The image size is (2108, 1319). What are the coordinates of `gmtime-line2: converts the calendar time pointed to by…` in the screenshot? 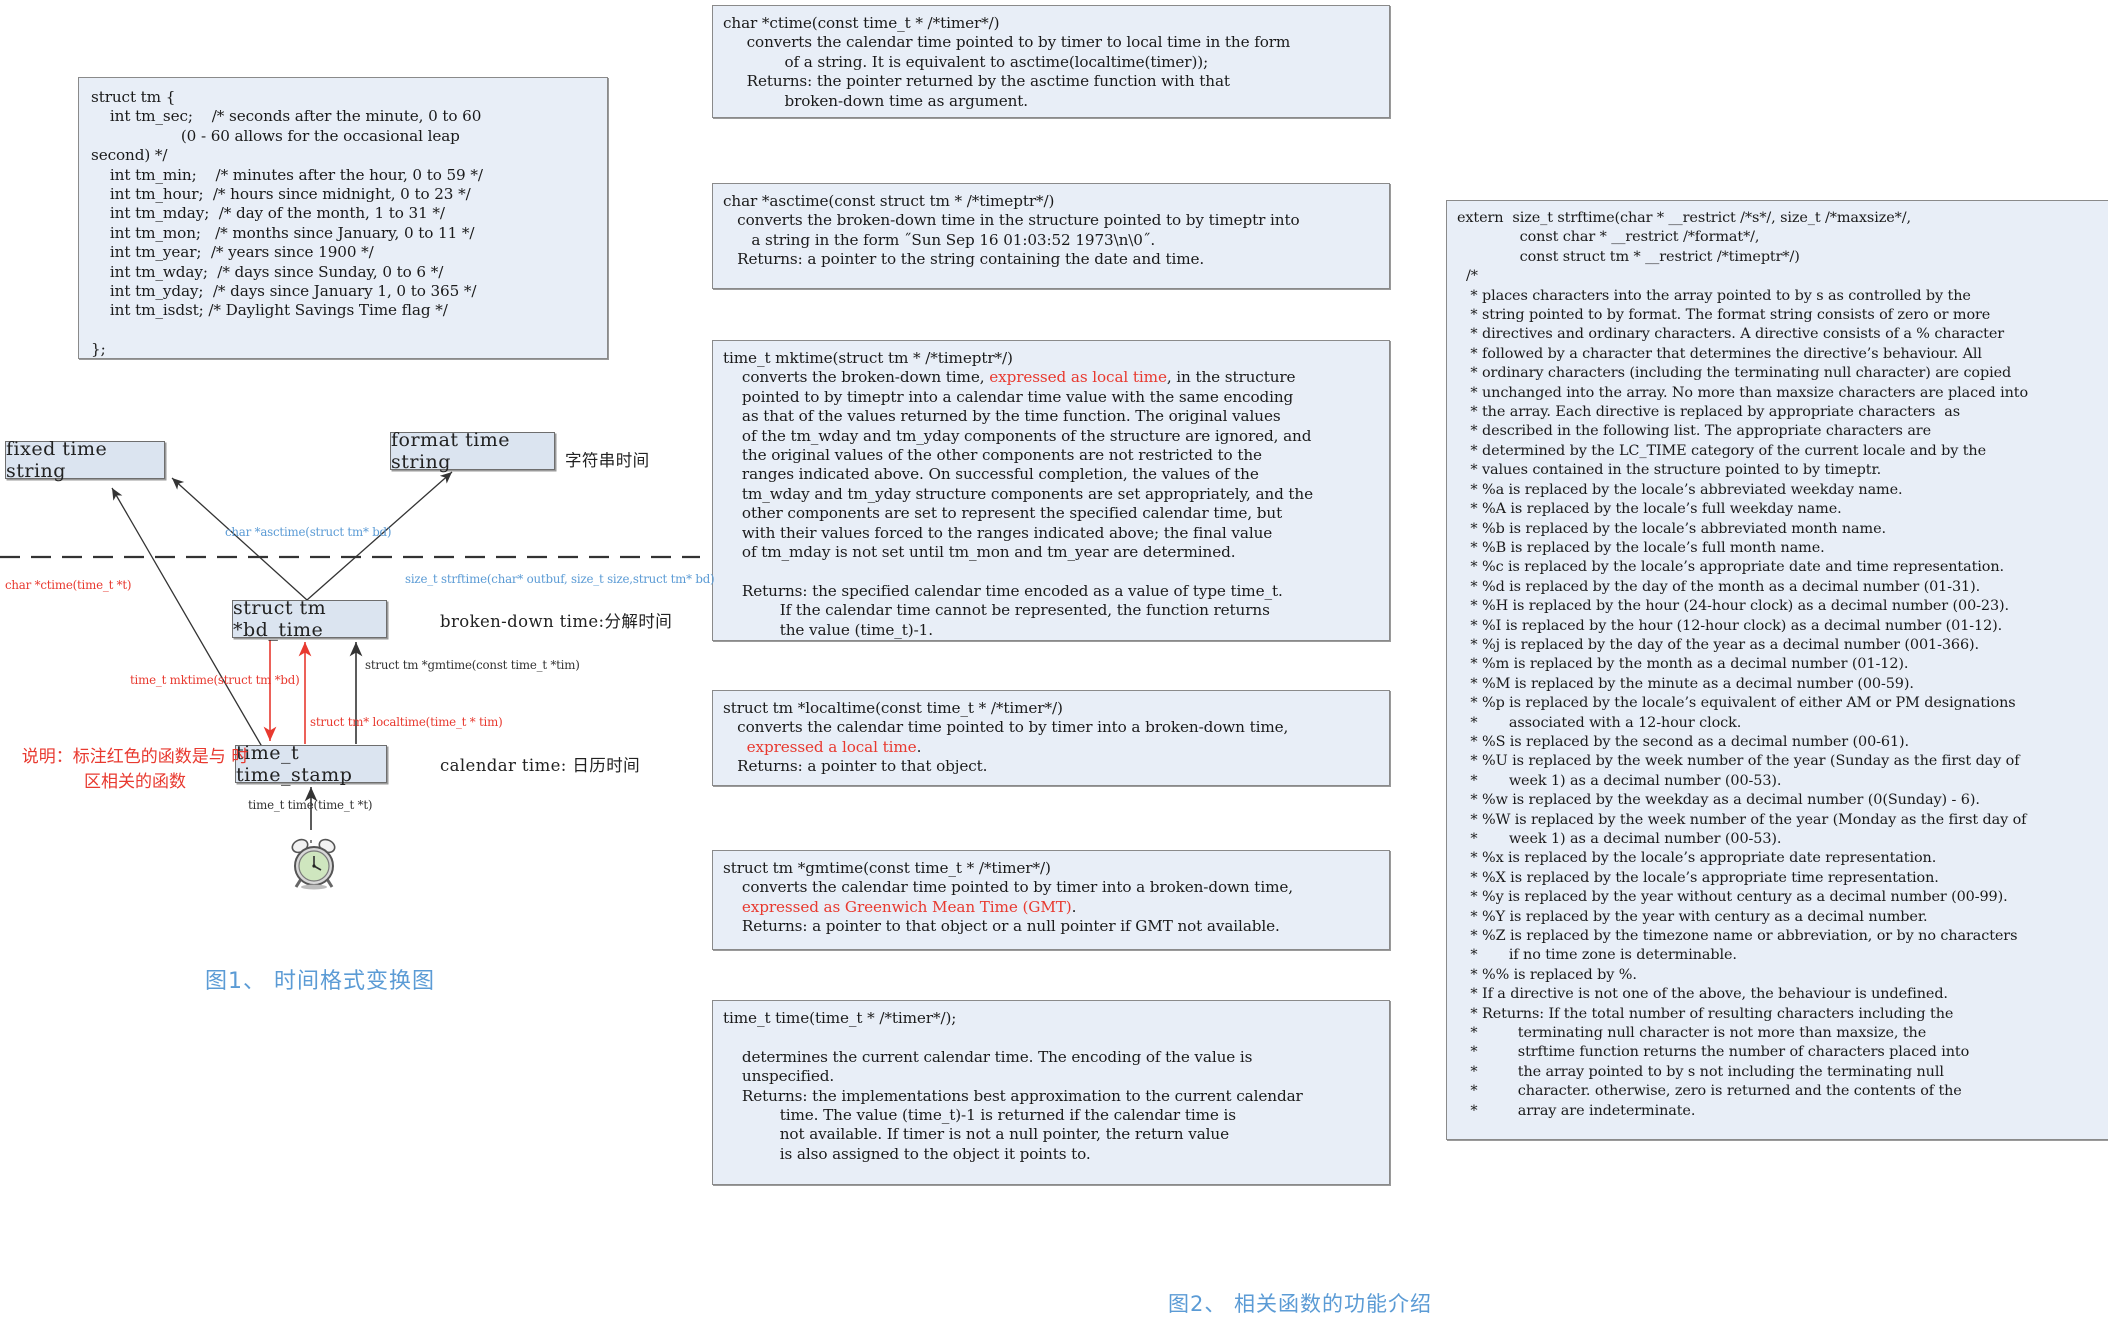 It's located at (1008, 887).